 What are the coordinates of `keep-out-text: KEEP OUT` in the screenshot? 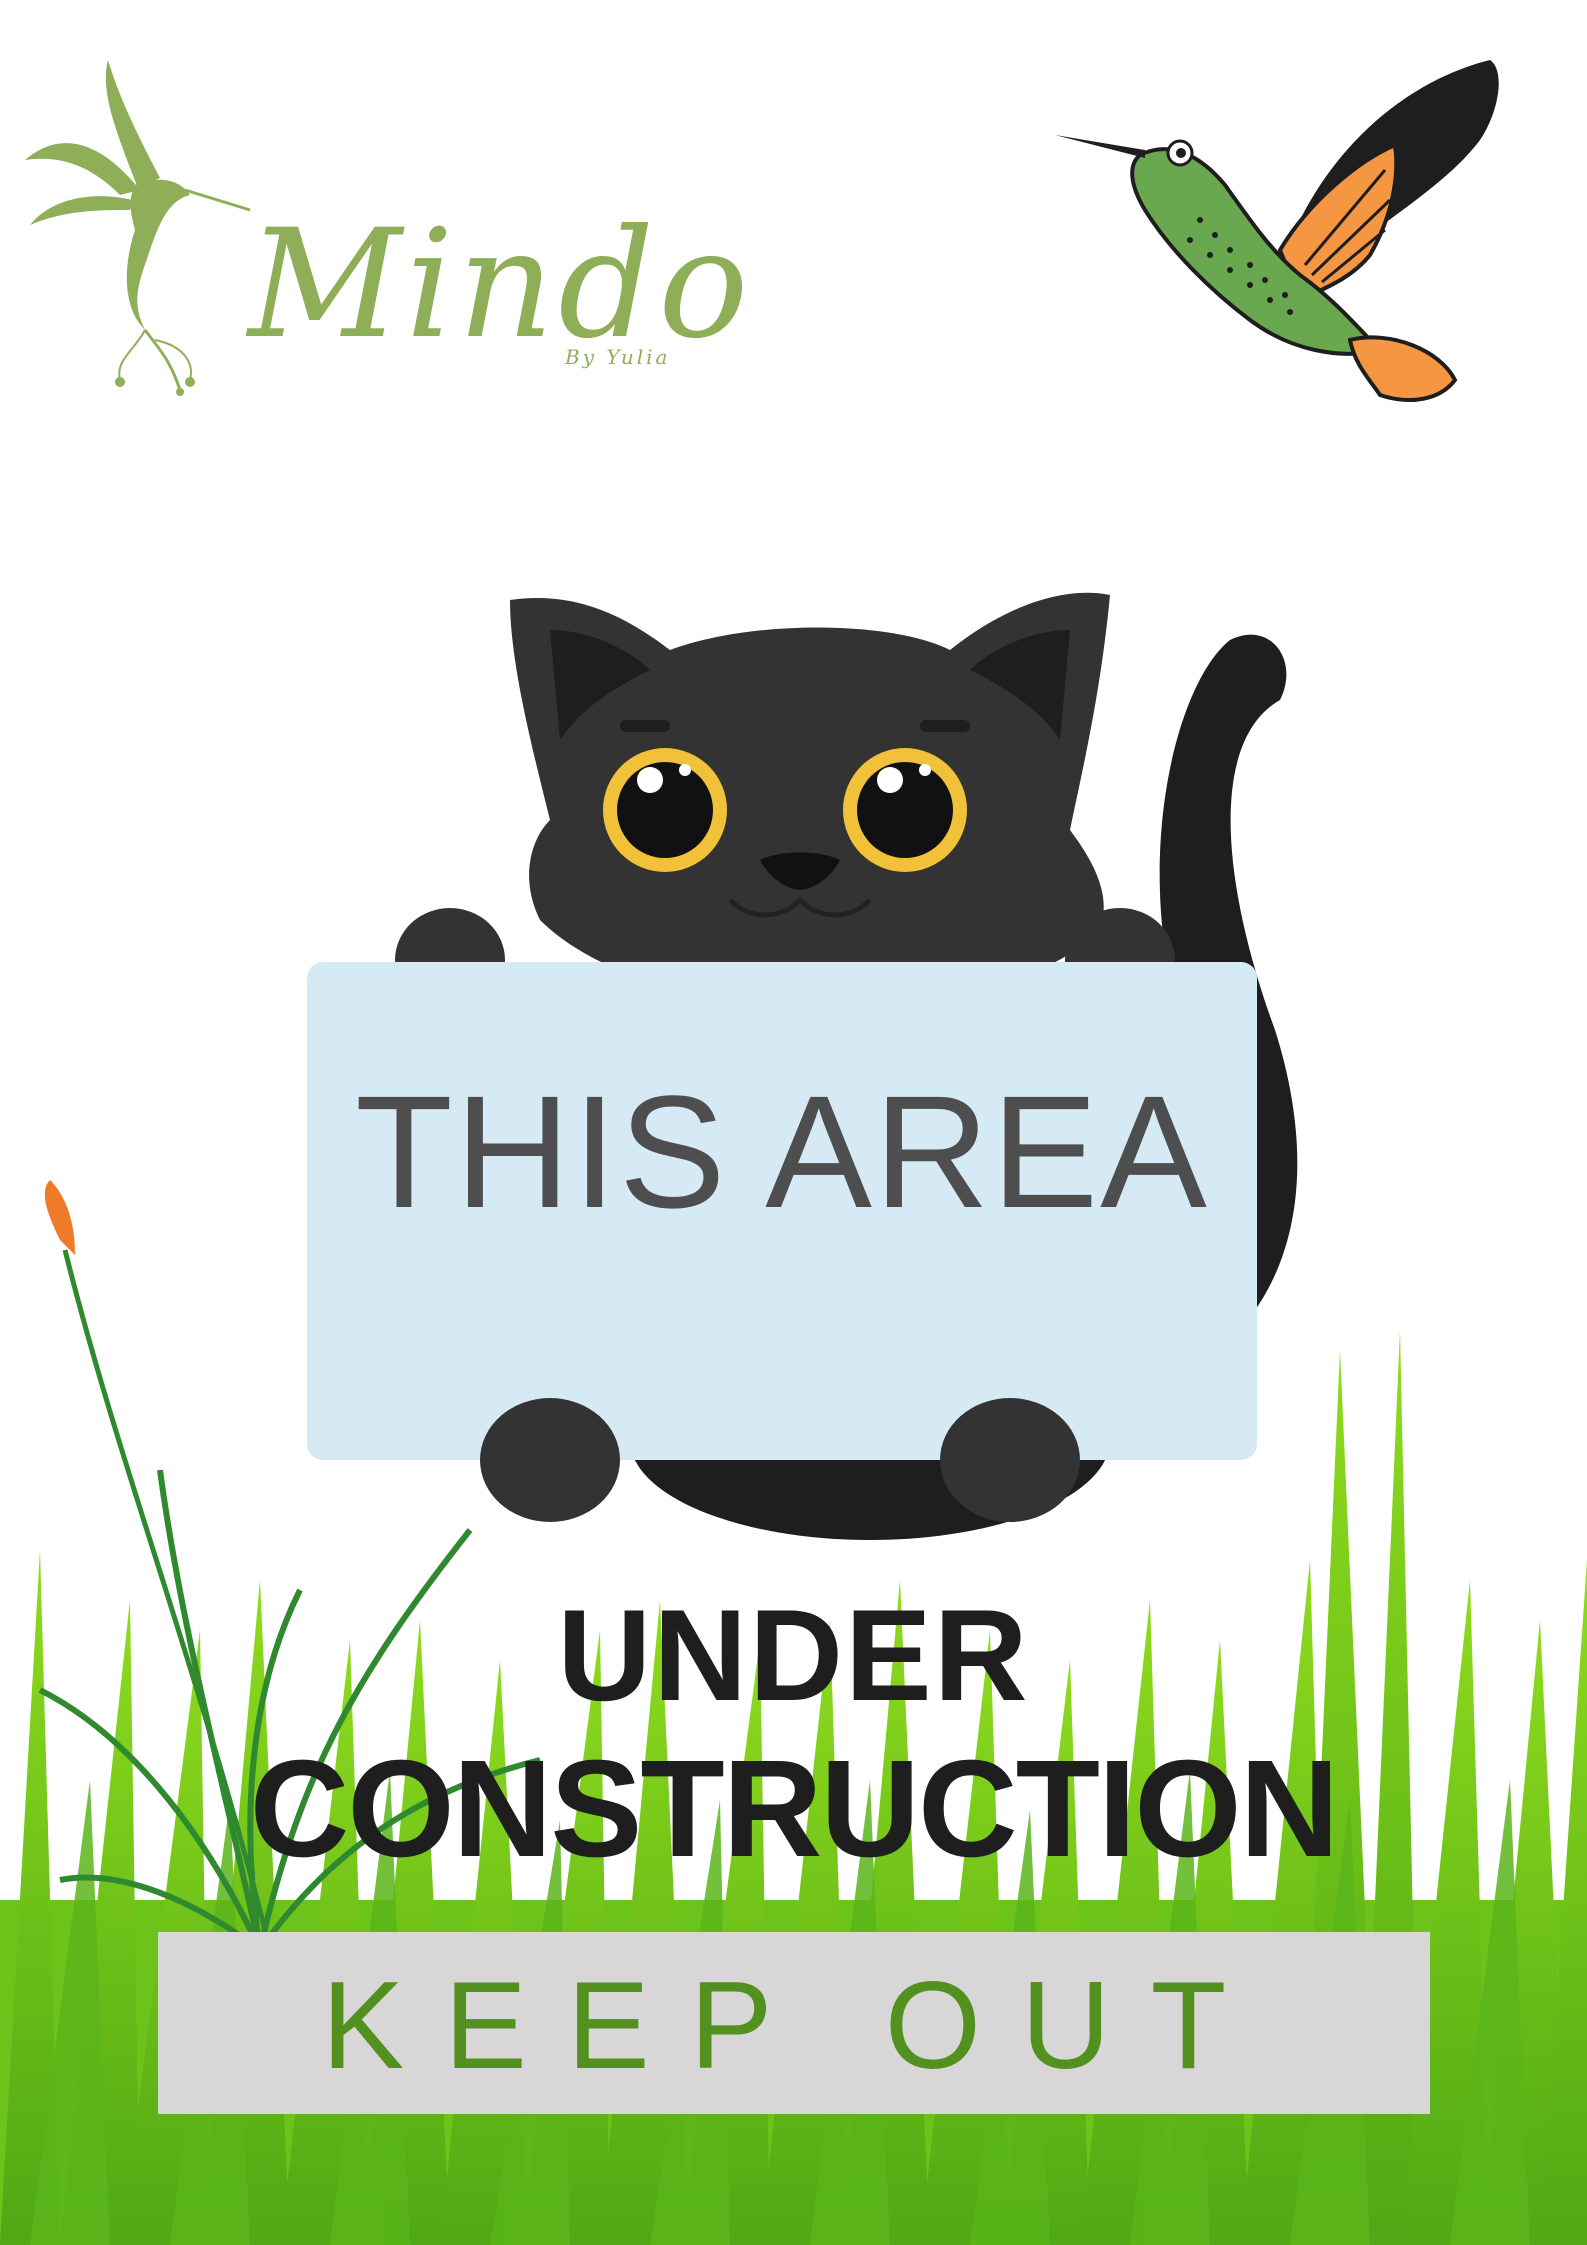 It's located at (794, 2026).